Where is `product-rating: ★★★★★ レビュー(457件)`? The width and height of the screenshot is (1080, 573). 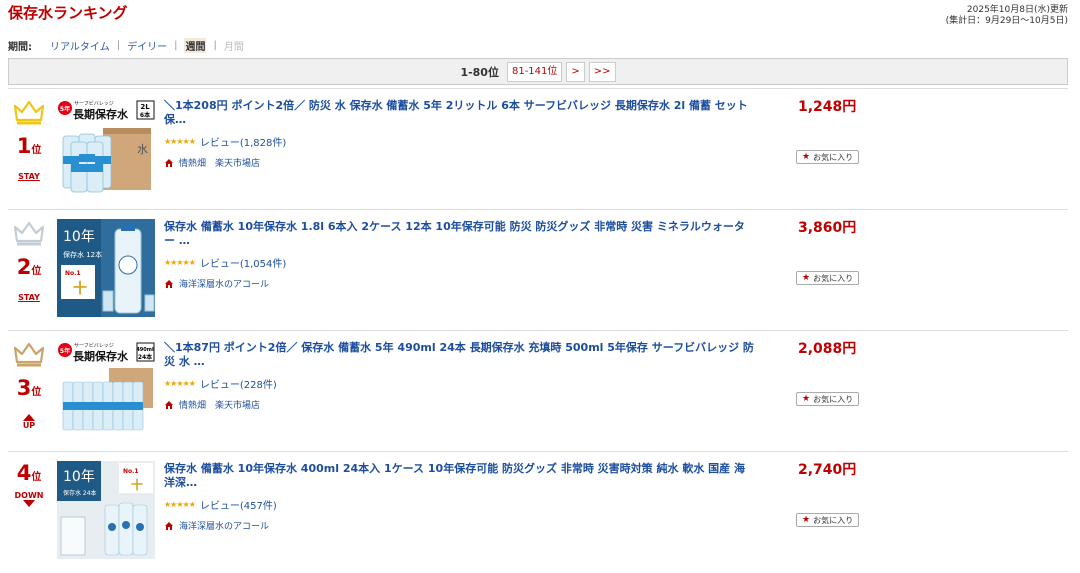
product-rating: ★★★★★ レビュー(457件) is located at coordinates (220, 504).